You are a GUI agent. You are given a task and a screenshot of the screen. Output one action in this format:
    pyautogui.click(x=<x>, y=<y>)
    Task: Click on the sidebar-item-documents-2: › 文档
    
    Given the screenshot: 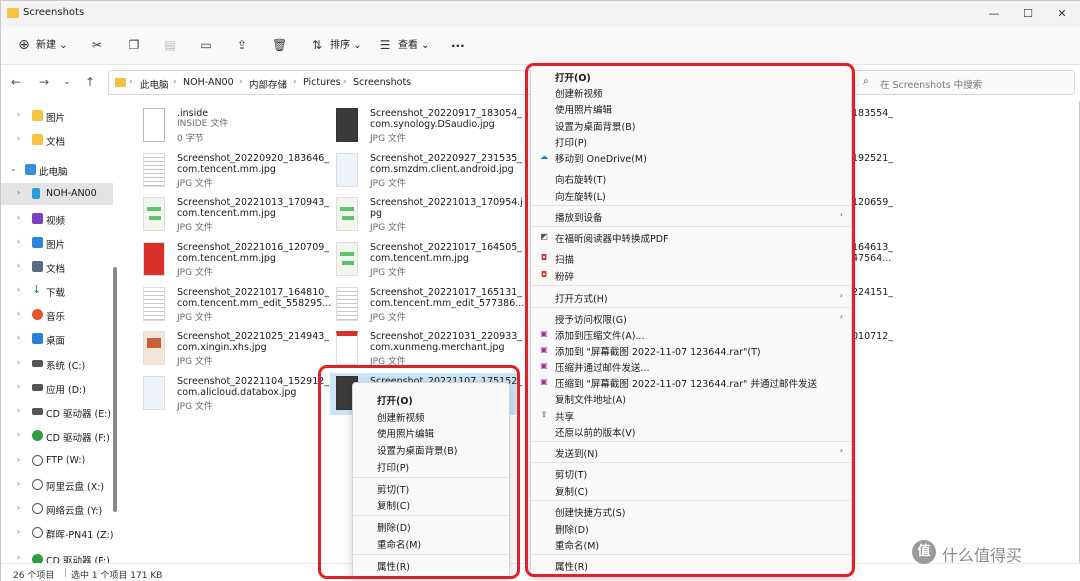 What is the action you would take?
    pyautogui.click(x=57, y=267)
    